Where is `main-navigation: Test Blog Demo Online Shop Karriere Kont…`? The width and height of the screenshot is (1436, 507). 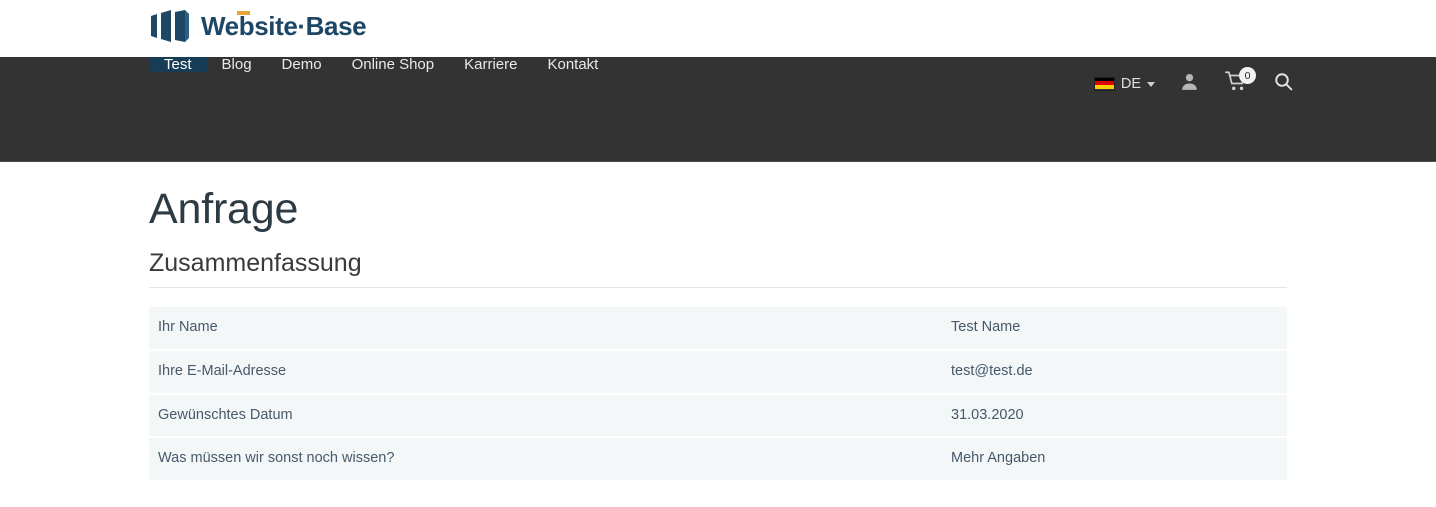
main-navigation: Test Blog Demo Online Shop Karriere Kont… is located at coordinates (718, 83).